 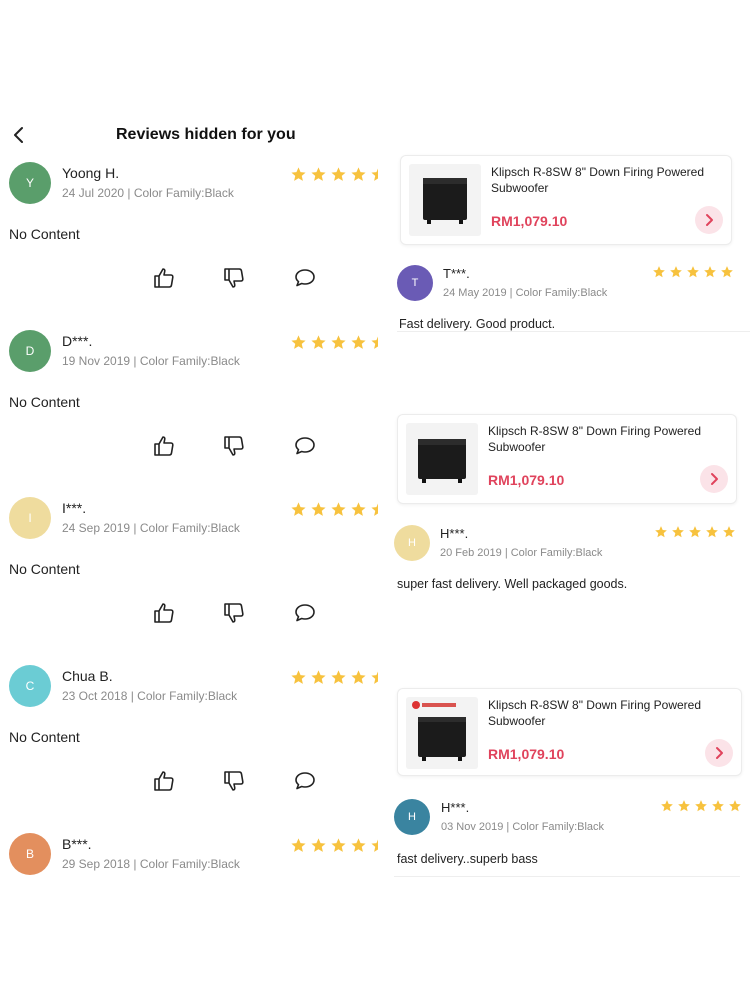 I want to click on reviewer-name: D***., so click(x=77, y=341).